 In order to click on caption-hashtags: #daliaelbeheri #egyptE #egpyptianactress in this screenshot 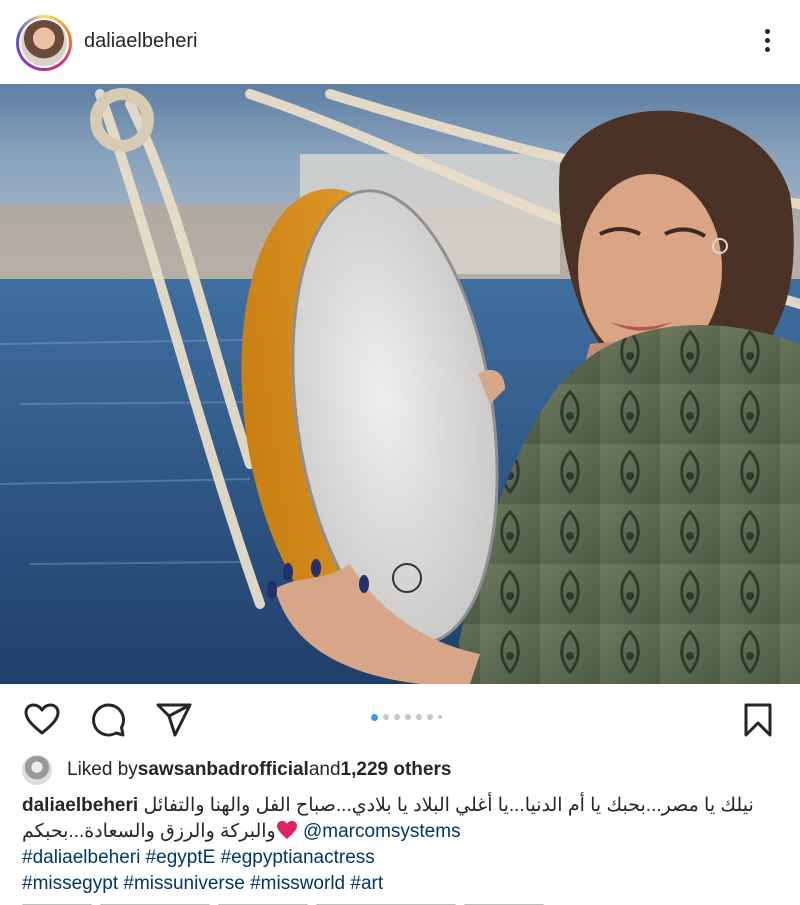, I will do `click(198, 857)`.